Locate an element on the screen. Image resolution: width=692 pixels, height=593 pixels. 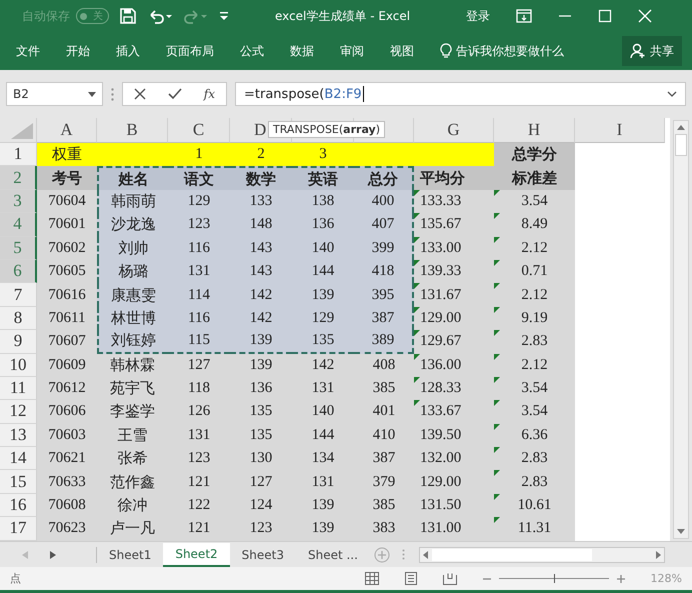
table-cell: 康惠雯 is located at coordinates (132, 295).